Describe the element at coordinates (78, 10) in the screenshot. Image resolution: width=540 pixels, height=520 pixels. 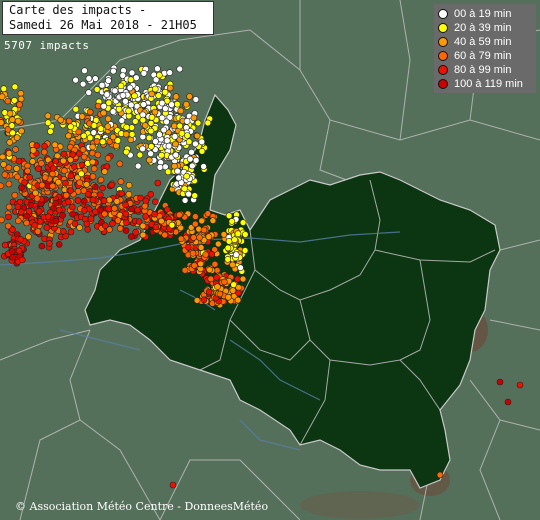
I see `map-title: Carte des impacts -` at that location.